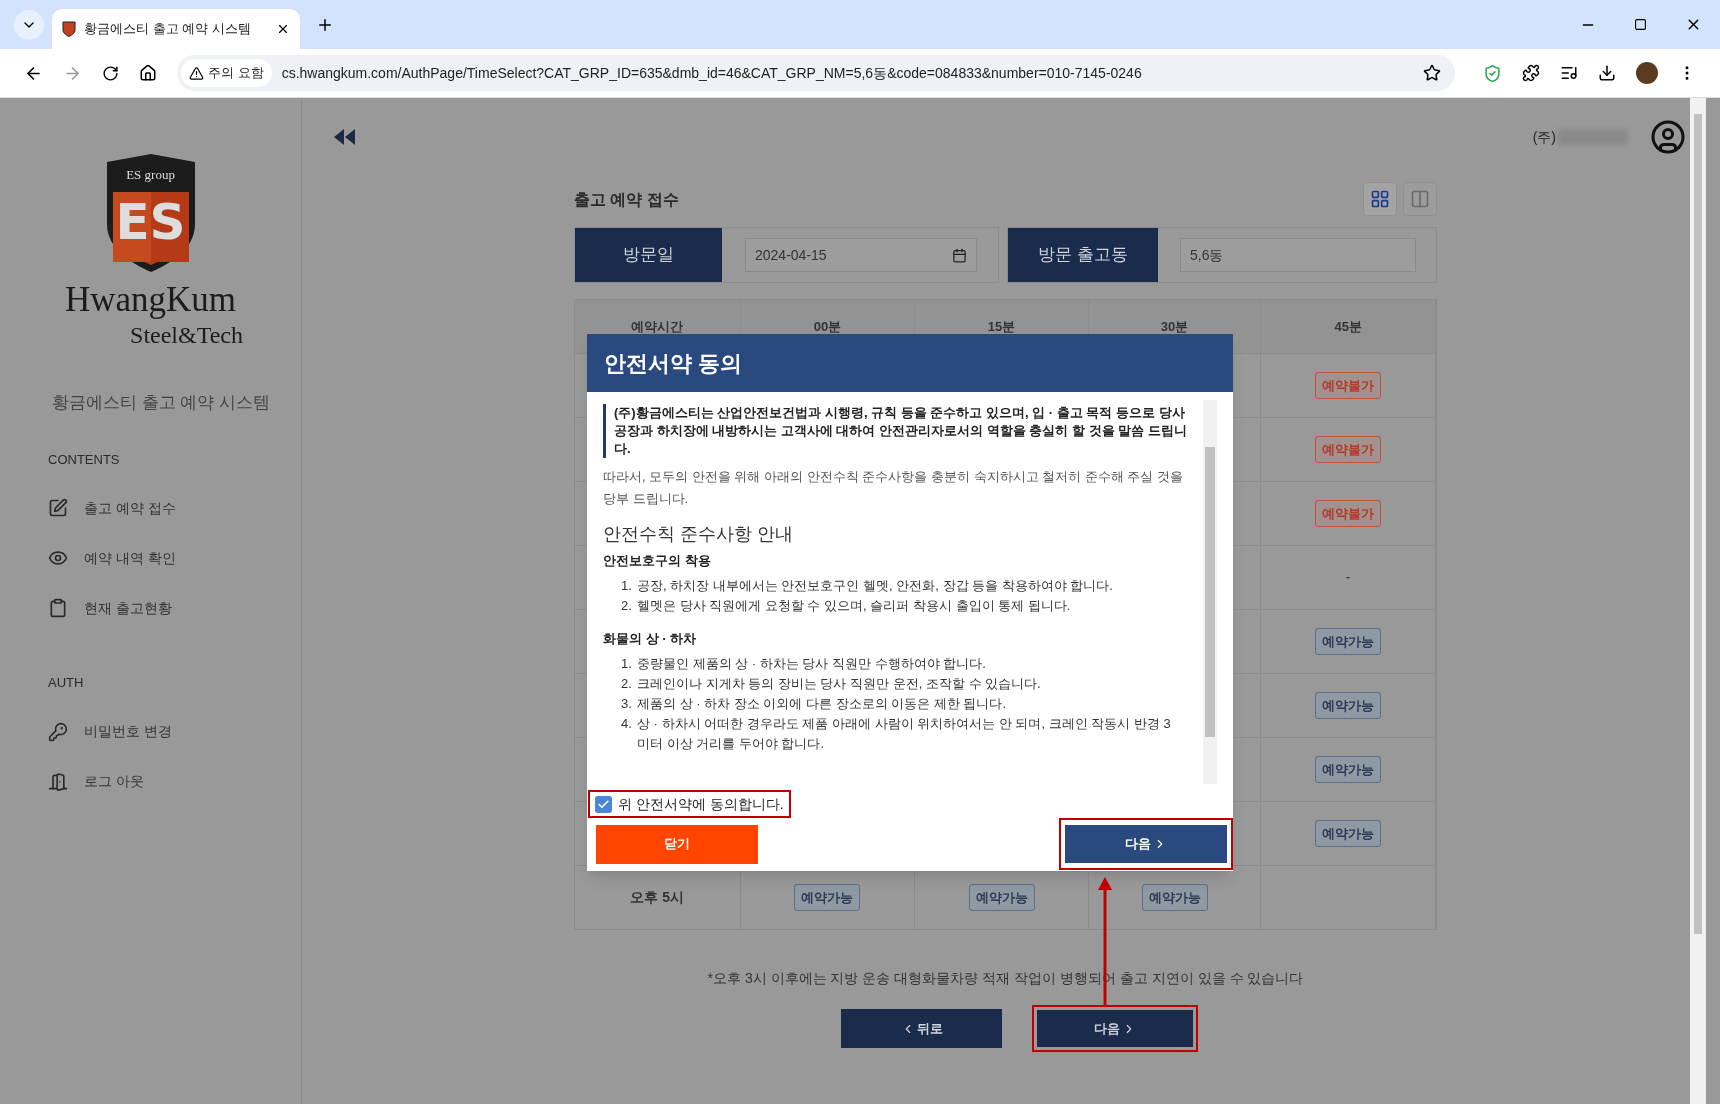 Image resolution: width=1720 pixels, height=1104 pixels. Describe the element at coordinates (226, 73) in the screenshot. I see `security-warning-chip: 주의 요함` at that location.